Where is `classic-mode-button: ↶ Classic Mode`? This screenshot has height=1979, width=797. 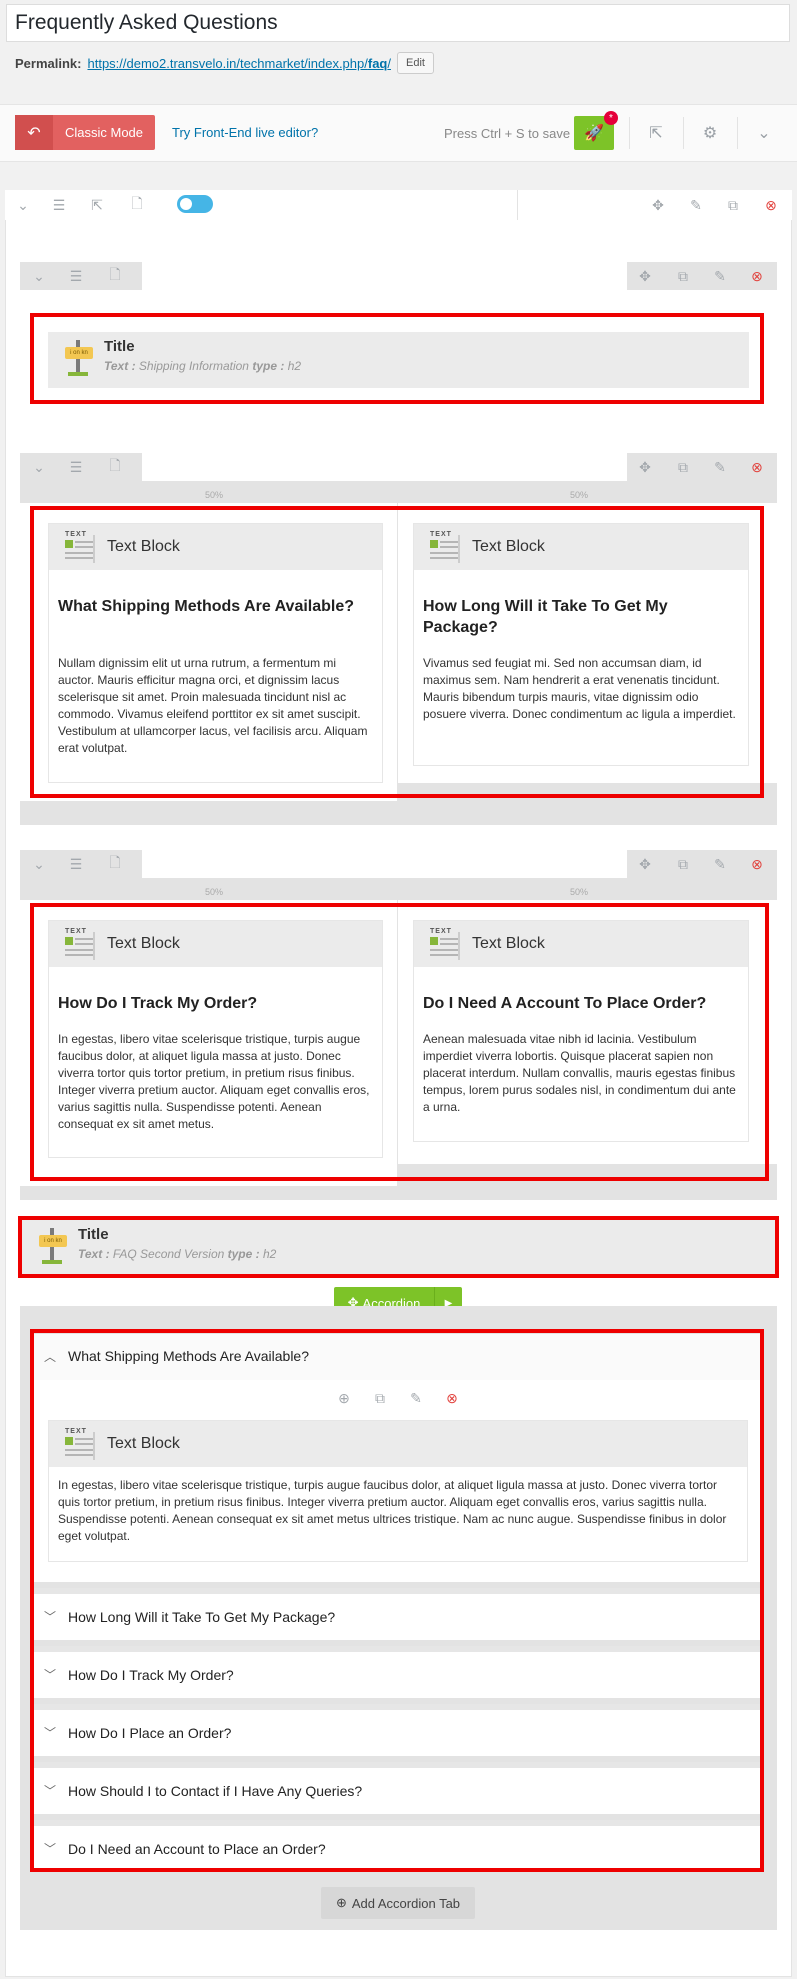 classic-mode-button: ↶ Classic Mode is located at coordinates (85, 132).